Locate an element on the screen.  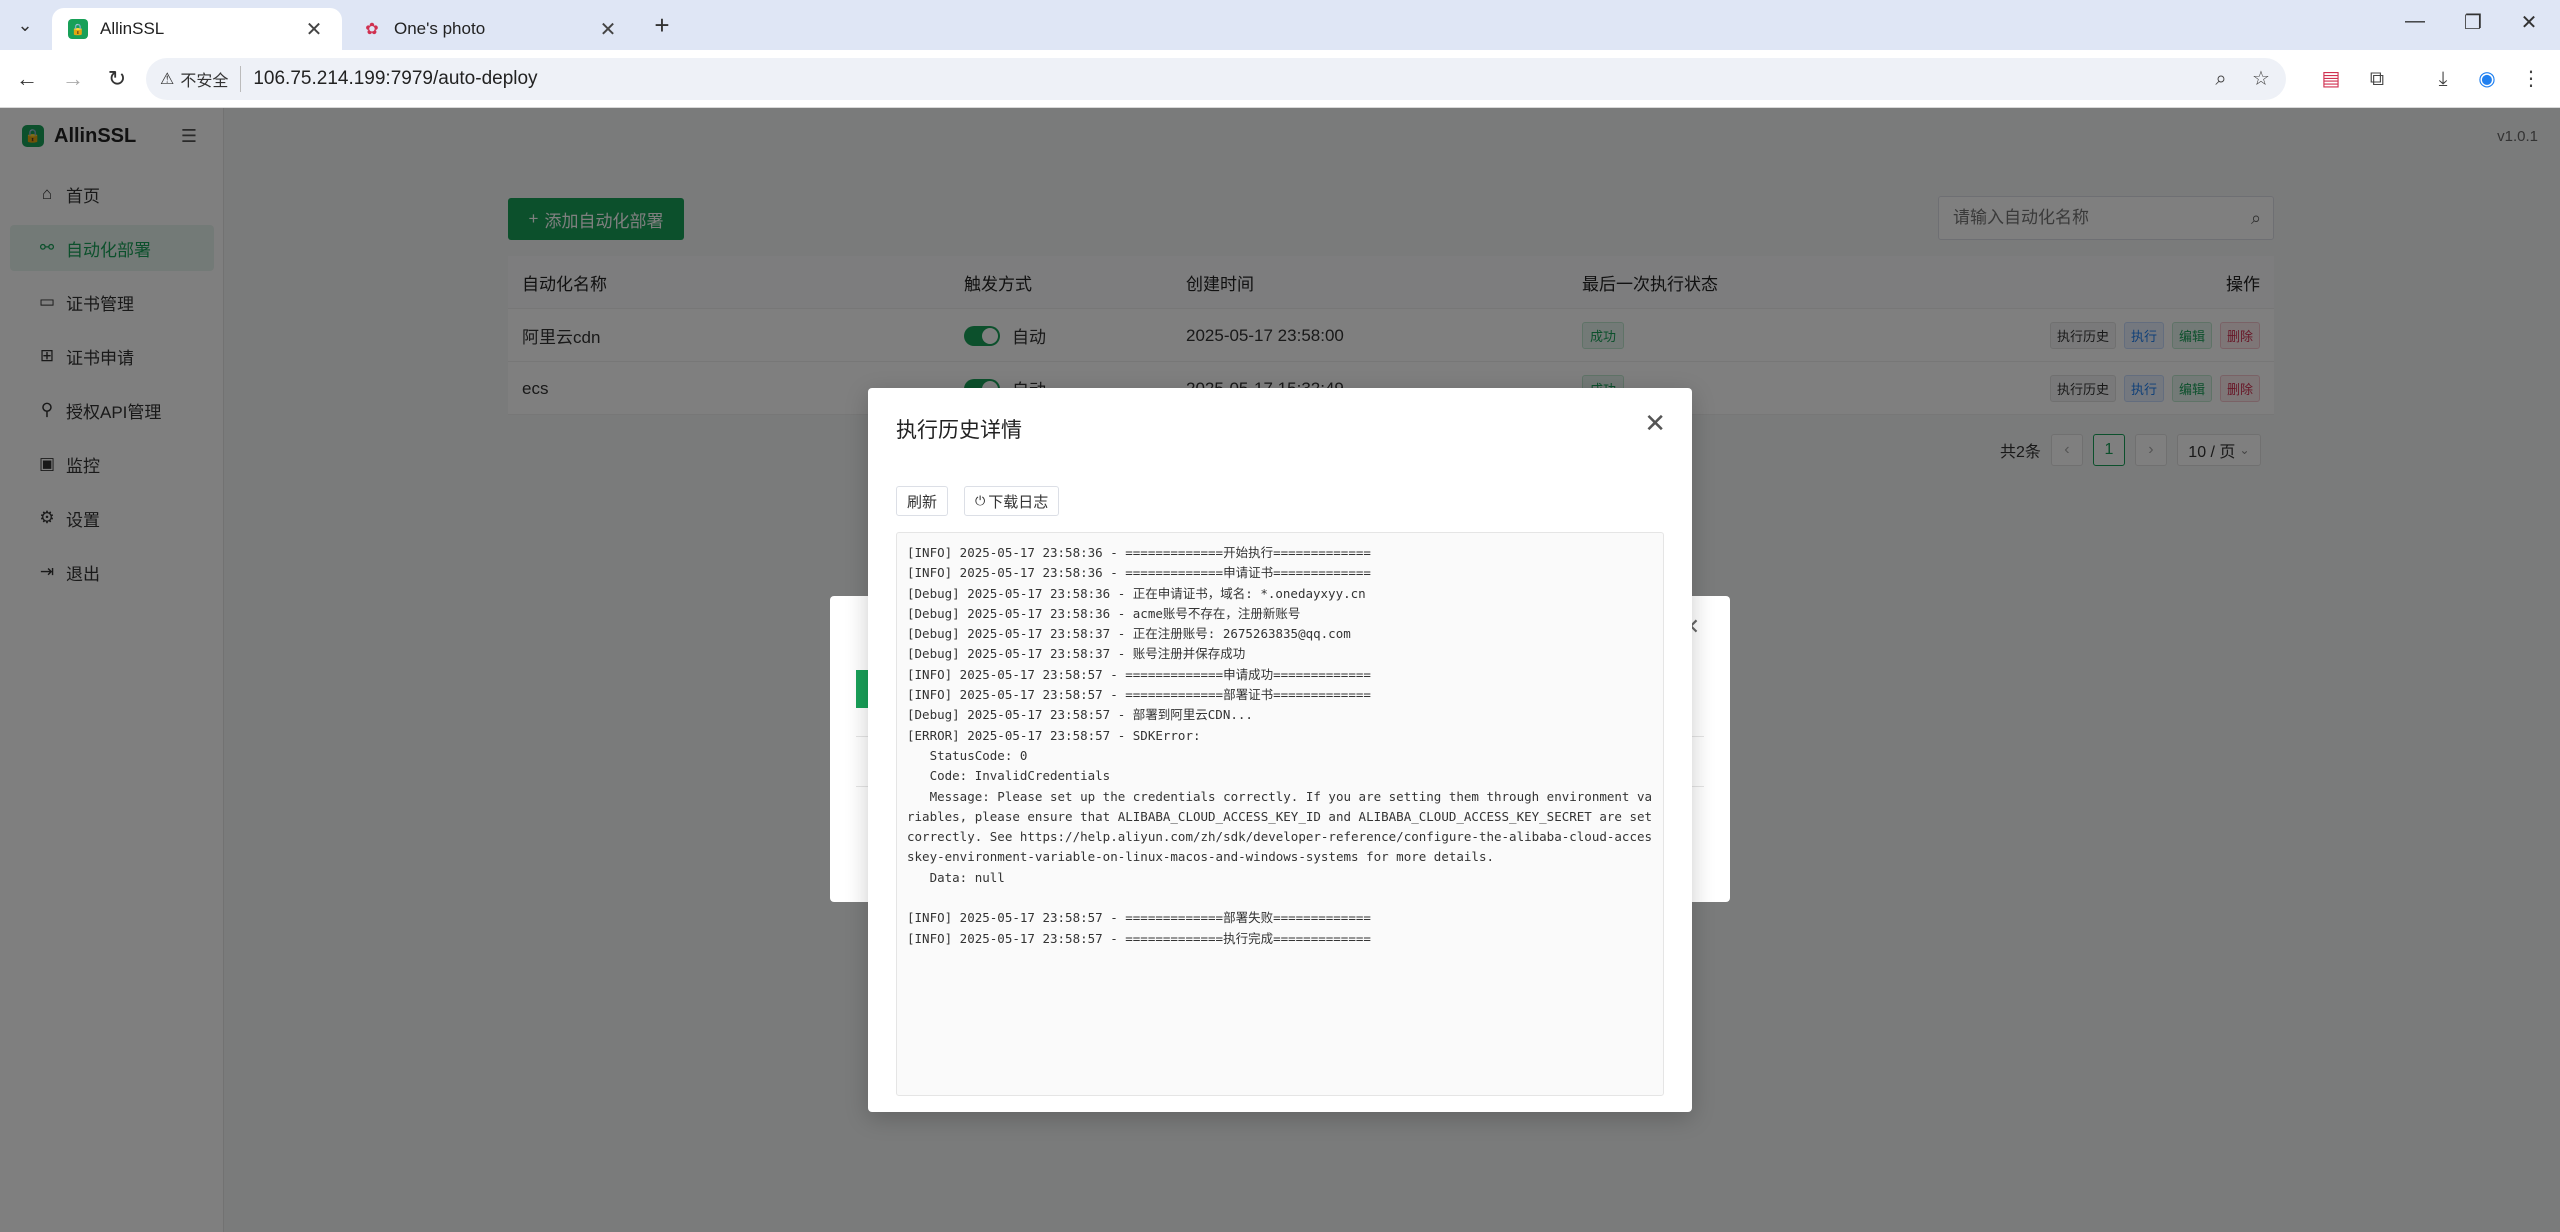
refresh-button: 刷新 is located at coordinates (922, 501).